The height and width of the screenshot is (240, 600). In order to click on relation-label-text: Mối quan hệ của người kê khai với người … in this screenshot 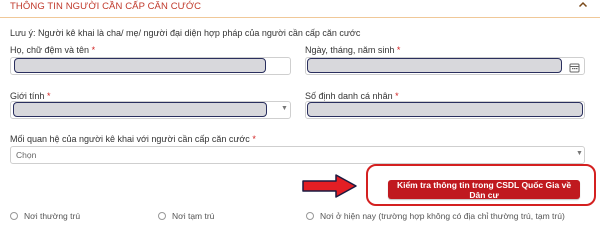, I will do `click(130, 139)`.